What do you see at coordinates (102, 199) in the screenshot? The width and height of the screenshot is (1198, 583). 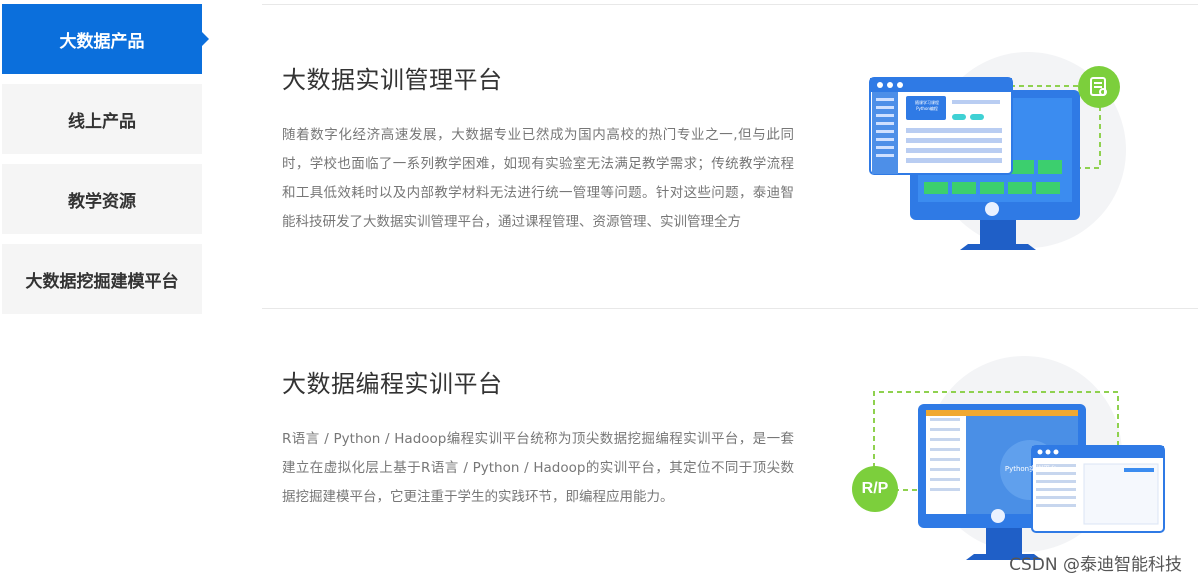 I see `sidebar-item-teaching-resources: 教学资源` at bounding box center [102, 199].